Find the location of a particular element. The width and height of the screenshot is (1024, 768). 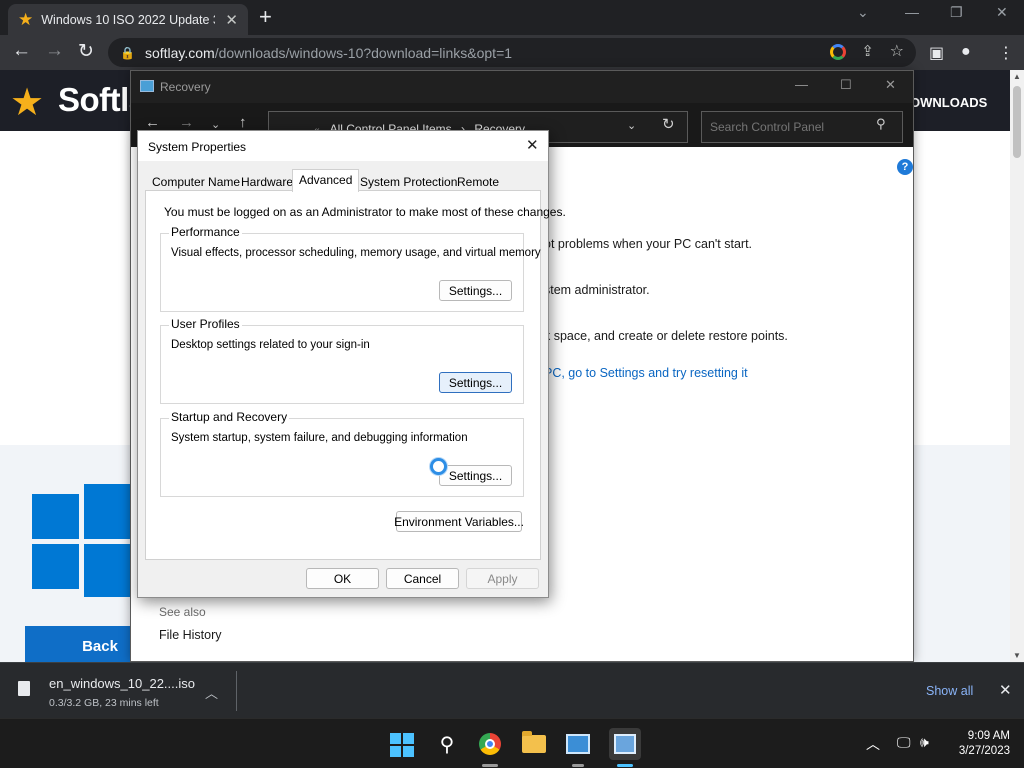

profile-icon: ● is located at coordinates (966, 52).